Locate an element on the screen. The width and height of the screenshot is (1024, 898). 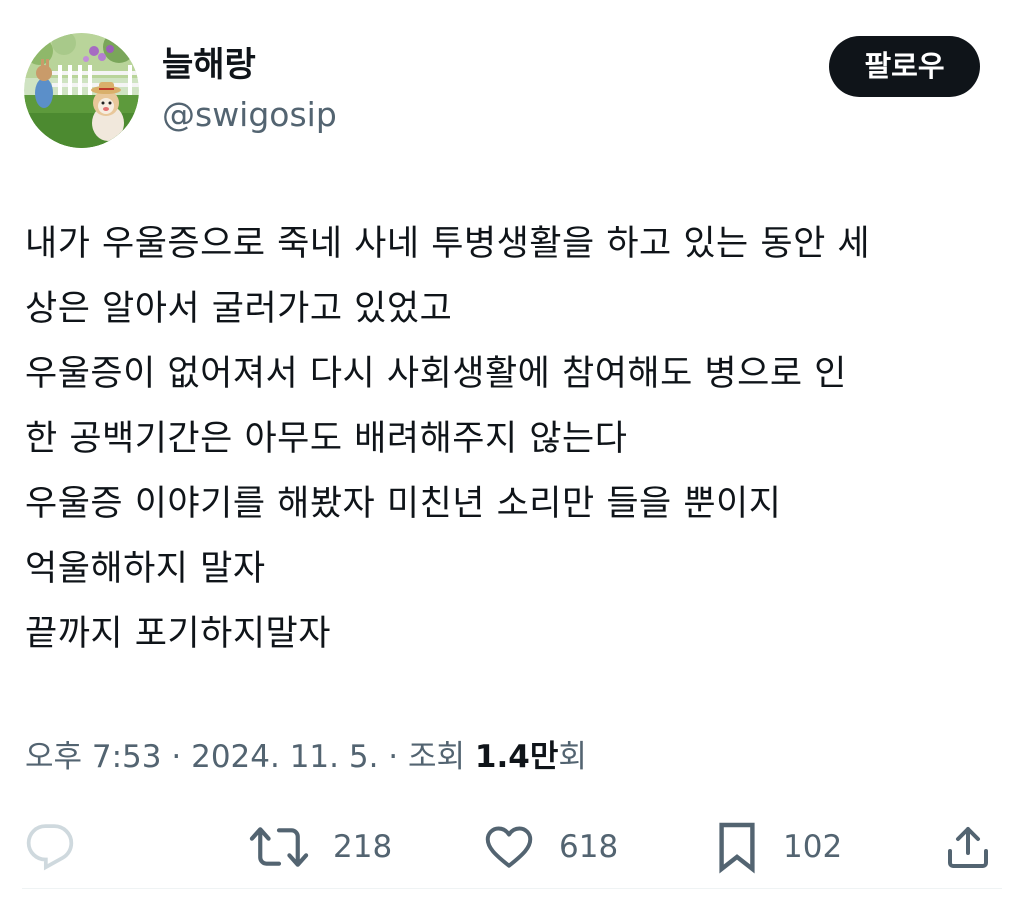
reply-icon is located at coordinates (50, 847).